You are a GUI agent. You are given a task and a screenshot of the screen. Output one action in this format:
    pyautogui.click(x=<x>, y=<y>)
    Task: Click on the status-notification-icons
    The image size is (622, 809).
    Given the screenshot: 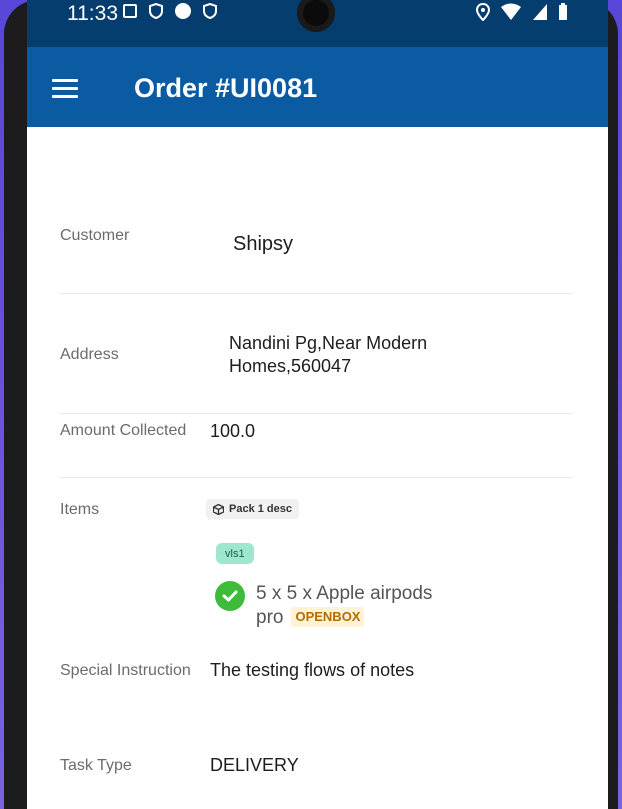 What is the action you would take?
    pyautogui.click(x=170, y=11)
    